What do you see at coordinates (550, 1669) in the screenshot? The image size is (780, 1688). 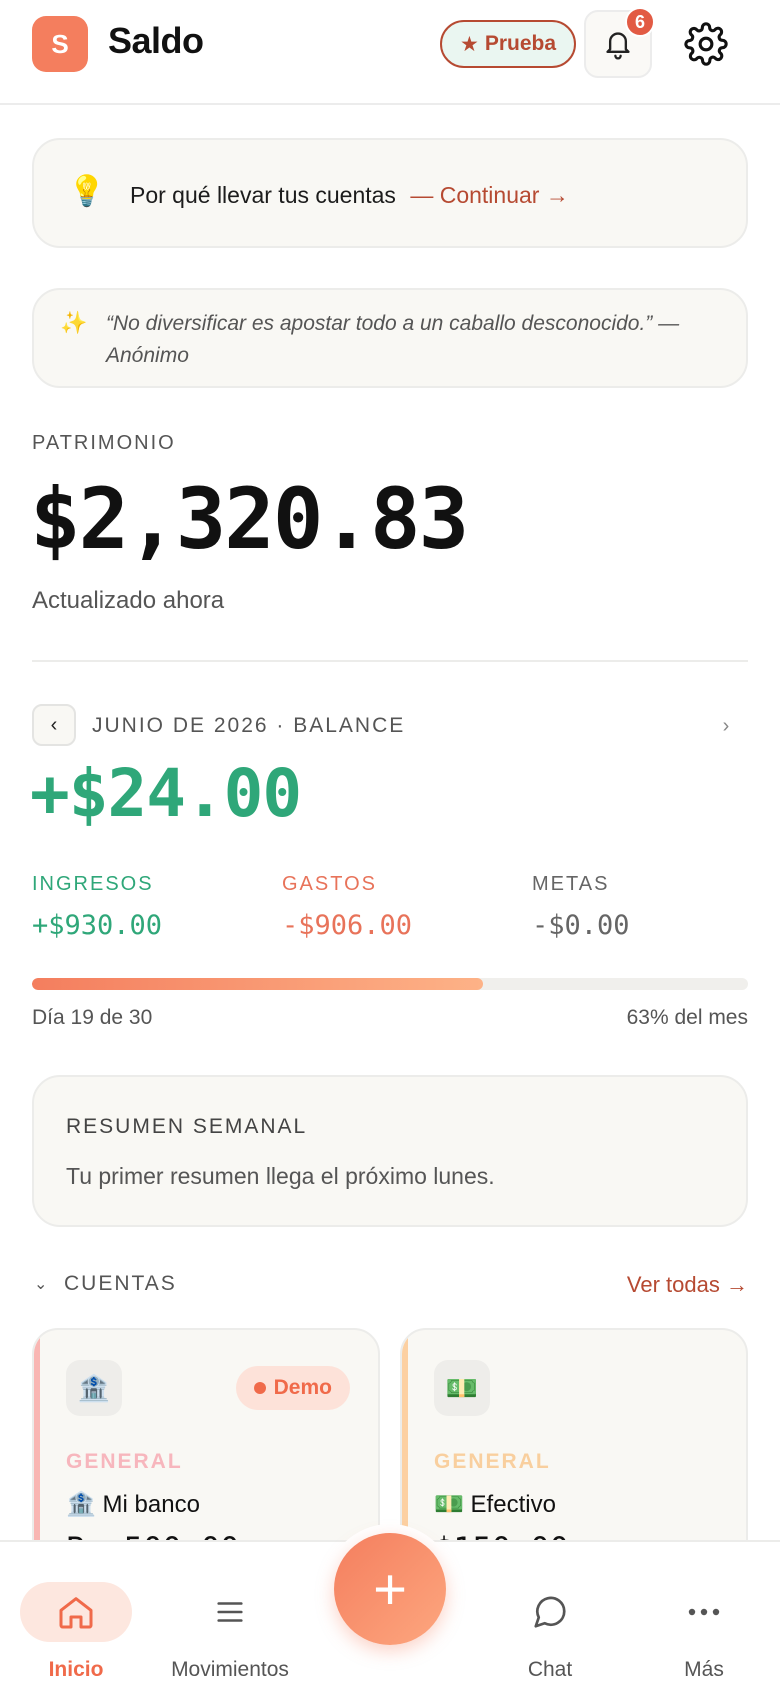 I see `nav-chat-label: Chat` at bounding box center [550, 1669].